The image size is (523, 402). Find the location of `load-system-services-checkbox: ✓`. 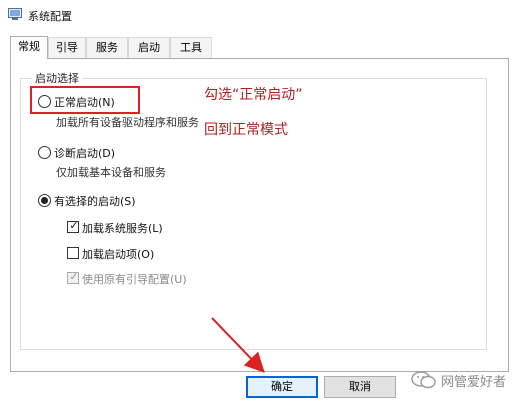

load-system-services-checkbox: ✓ is located at coordinates (73, 226).